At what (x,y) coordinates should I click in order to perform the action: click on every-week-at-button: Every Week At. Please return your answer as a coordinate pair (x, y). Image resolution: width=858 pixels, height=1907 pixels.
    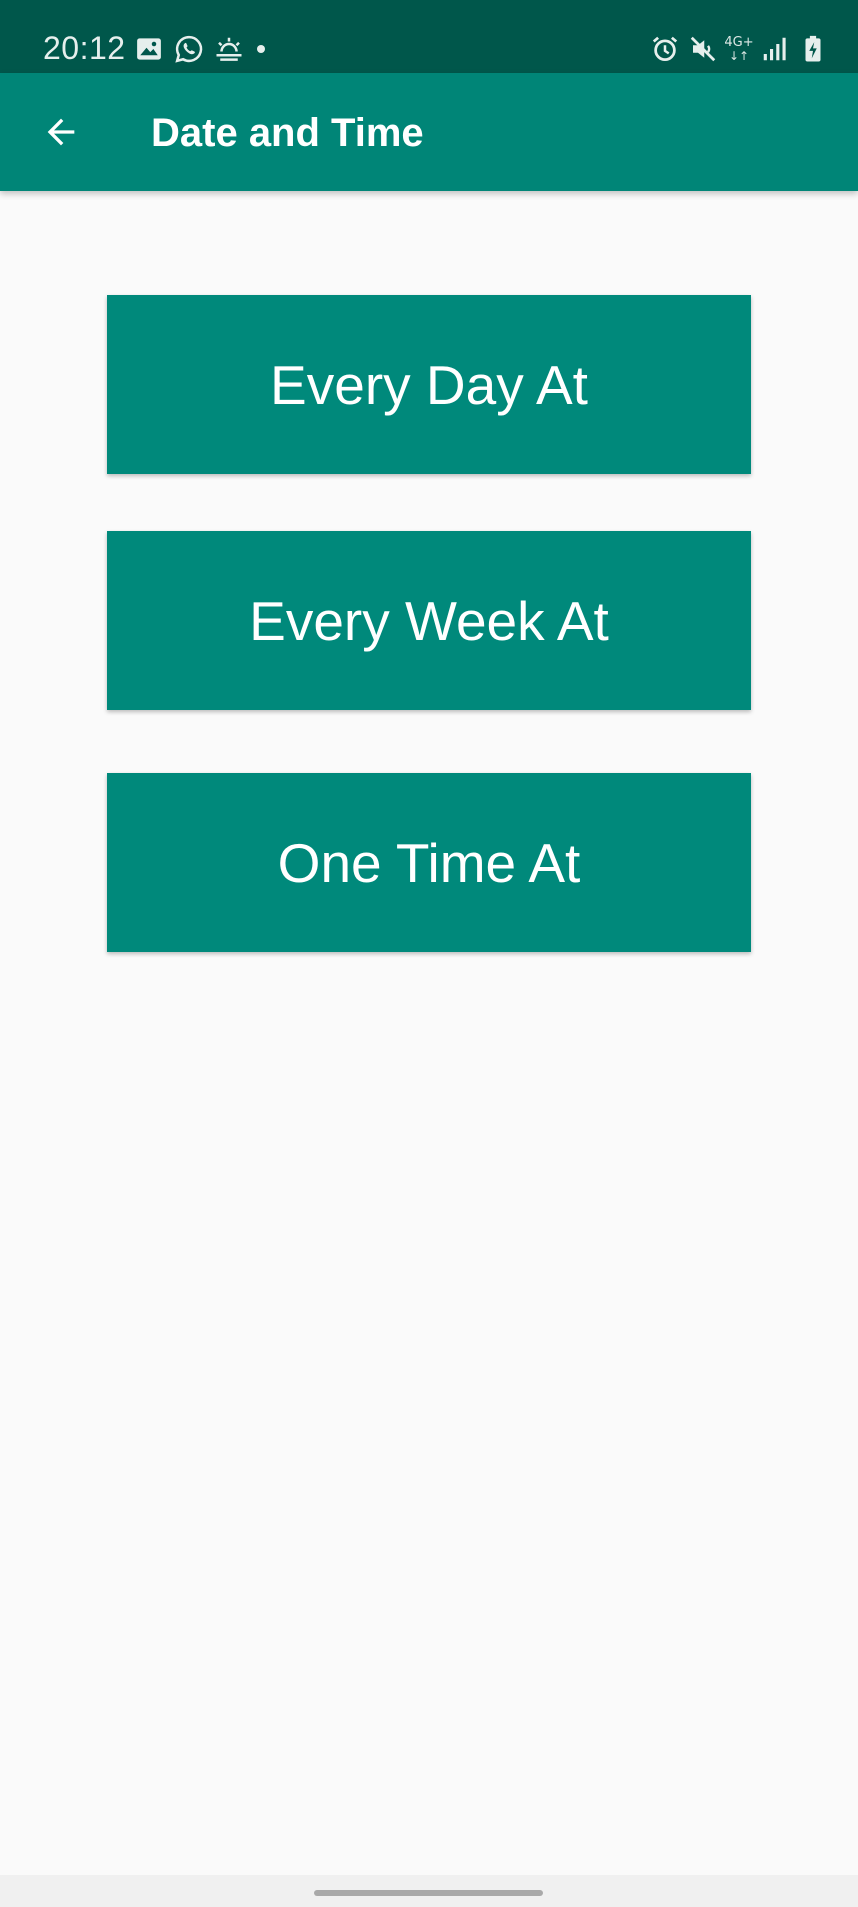
    Looking at the image, I should click on (429, 620).